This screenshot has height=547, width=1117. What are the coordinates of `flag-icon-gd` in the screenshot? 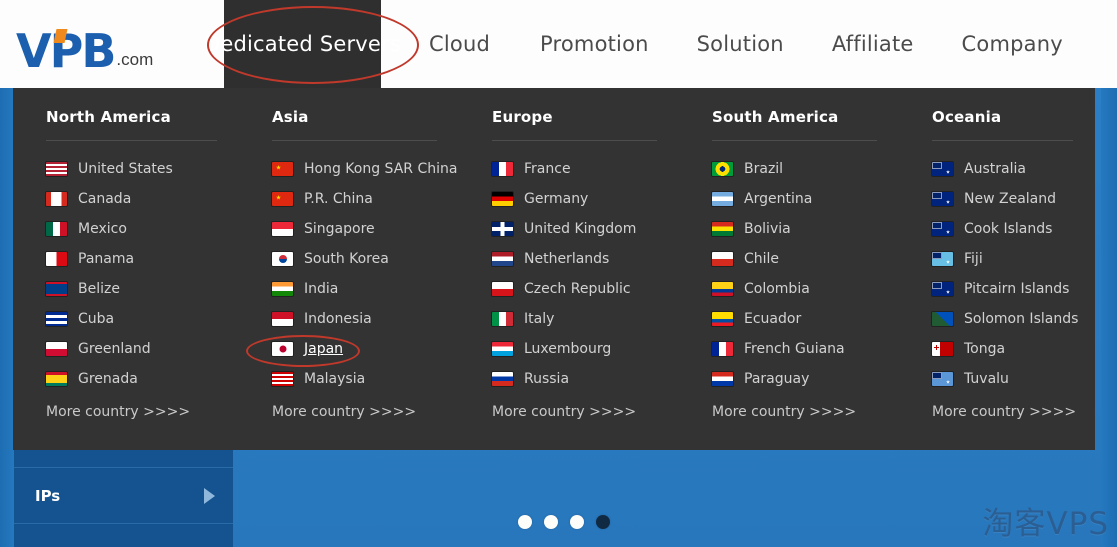 It's located at (56, 379).